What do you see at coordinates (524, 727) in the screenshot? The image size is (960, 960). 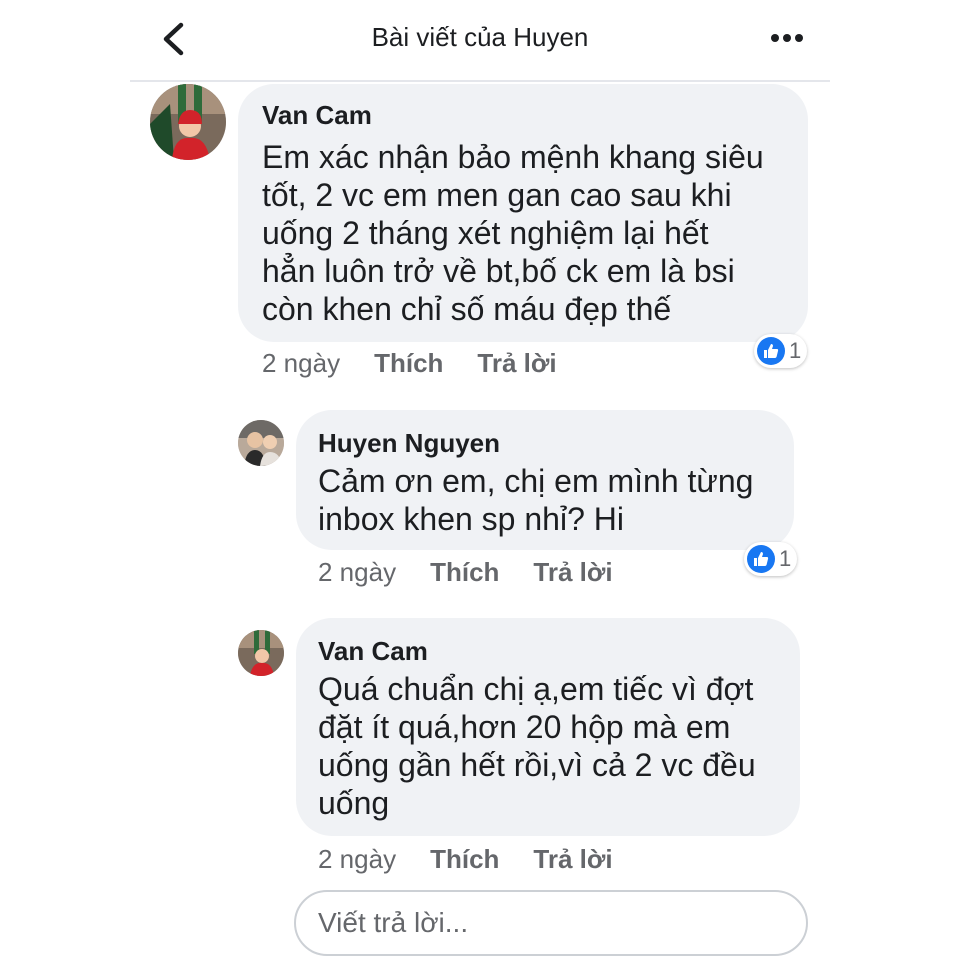 I see `comment-line: đặt ít quá,hơn 20 hộp mà em` at bounding box center [524, 727].